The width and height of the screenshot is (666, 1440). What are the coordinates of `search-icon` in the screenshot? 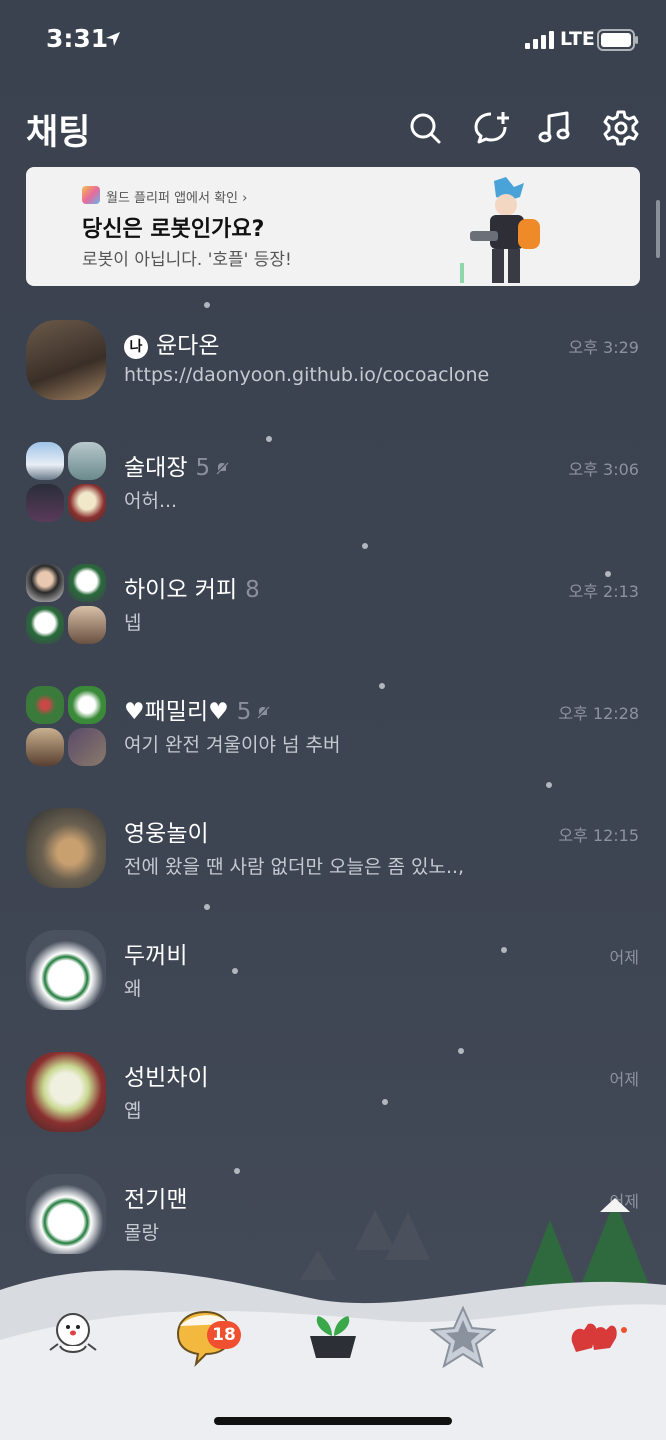 It's located at (425, 128).